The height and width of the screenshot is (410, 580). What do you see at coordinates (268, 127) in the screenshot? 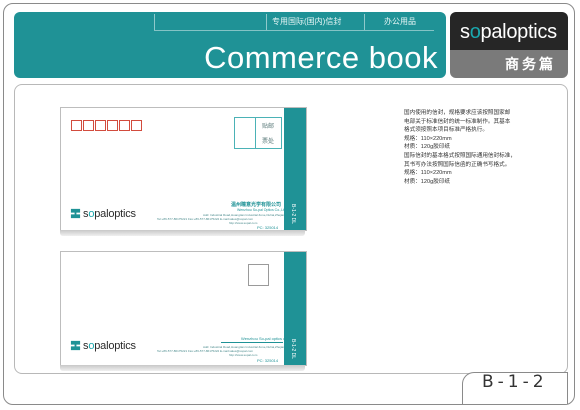
I see `stamp-label-top: 贴邮` at bounding box center [268, 127].